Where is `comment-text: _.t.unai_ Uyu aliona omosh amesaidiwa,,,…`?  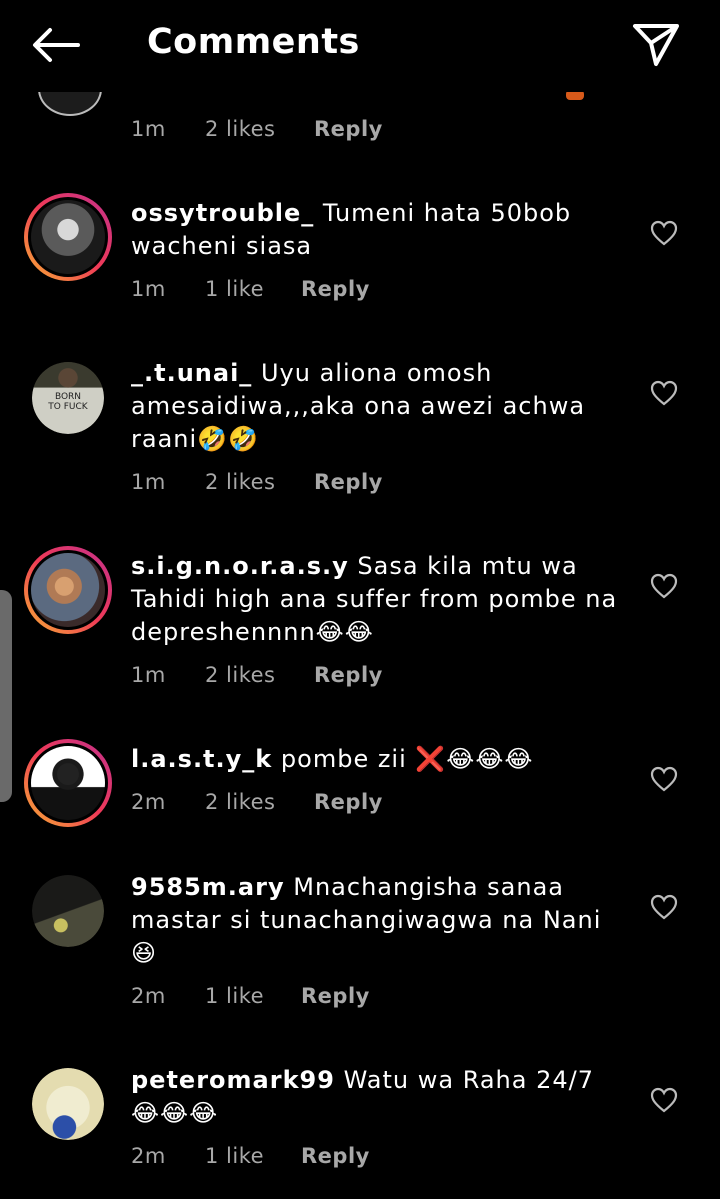
comment-text: _.t.unai_ Uyu aliona omosh amesaidiwa,,,… is located at coordinates (376, 406).